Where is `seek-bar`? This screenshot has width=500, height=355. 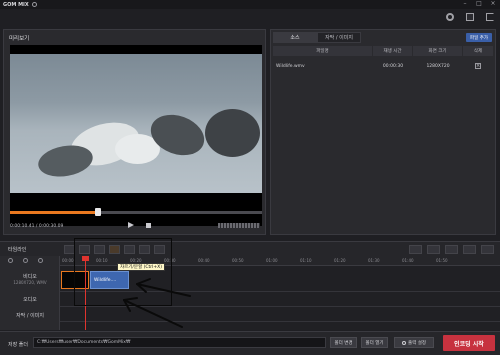
seek-bar is located at coordinates (136, 212).